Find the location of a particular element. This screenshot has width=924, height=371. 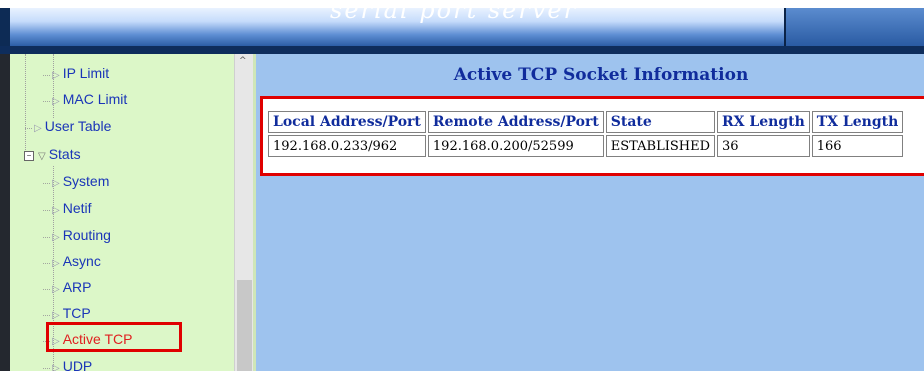

nav-item-ip-limit: ···· ▷ IP Limit is located at coordinates (75, 73).